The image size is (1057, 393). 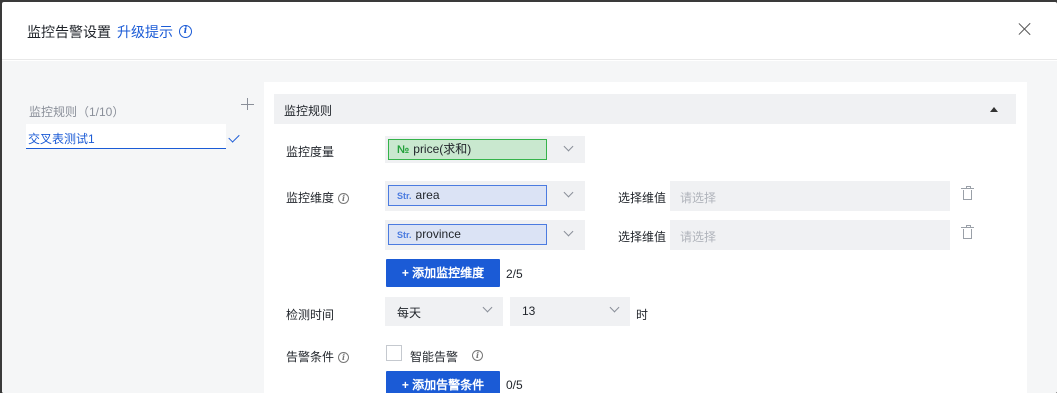 I want to click on dialog-header: 监控告警设置 升级提示 i, so click(x=529, y=31).